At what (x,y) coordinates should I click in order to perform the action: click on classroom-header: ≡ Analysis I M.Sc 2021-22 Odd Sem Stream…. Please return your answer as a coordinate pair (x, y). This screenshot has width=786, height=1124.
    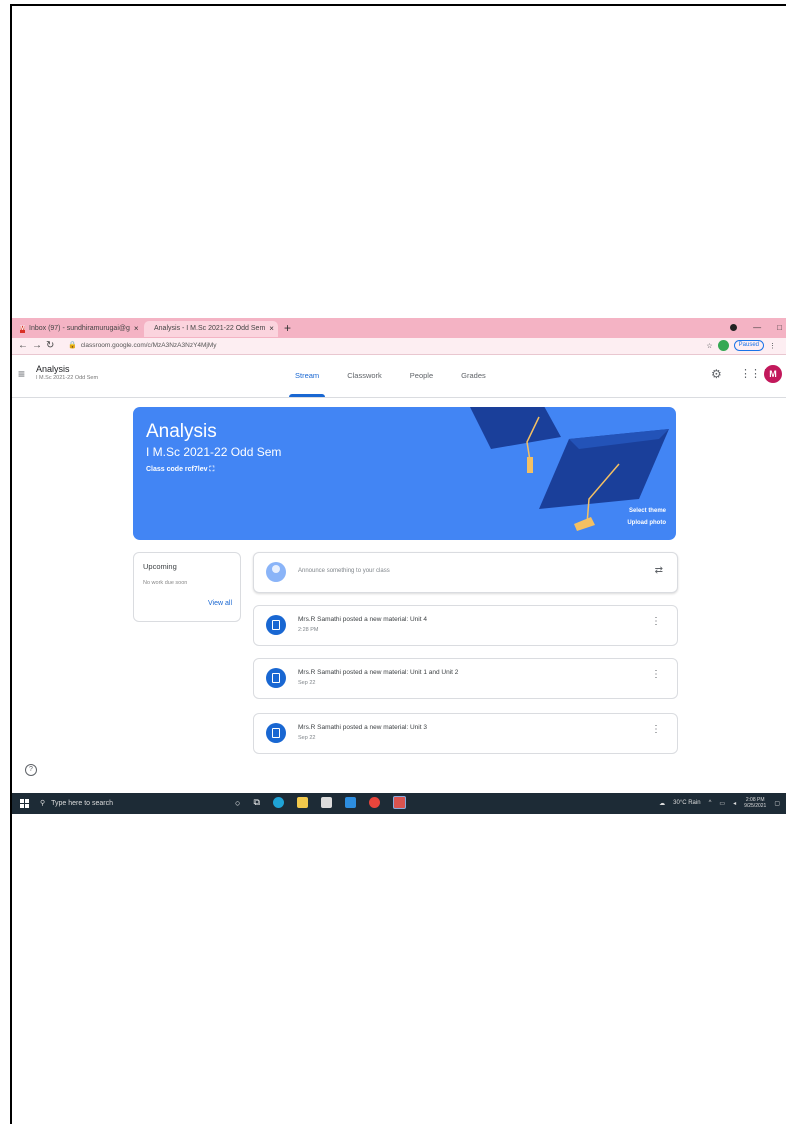
    Looking at the image, I should click on (399, 376).